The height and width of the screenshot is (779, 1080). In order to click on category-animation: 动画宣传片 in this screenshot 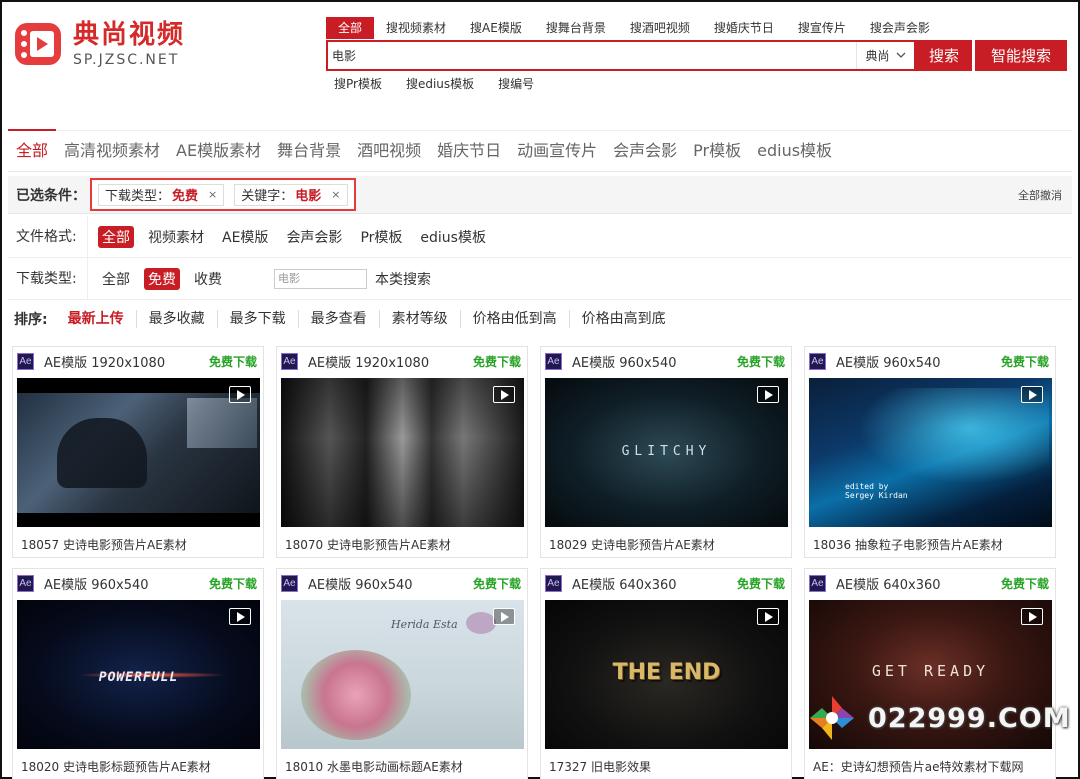, I will do `click(557, 151)`.